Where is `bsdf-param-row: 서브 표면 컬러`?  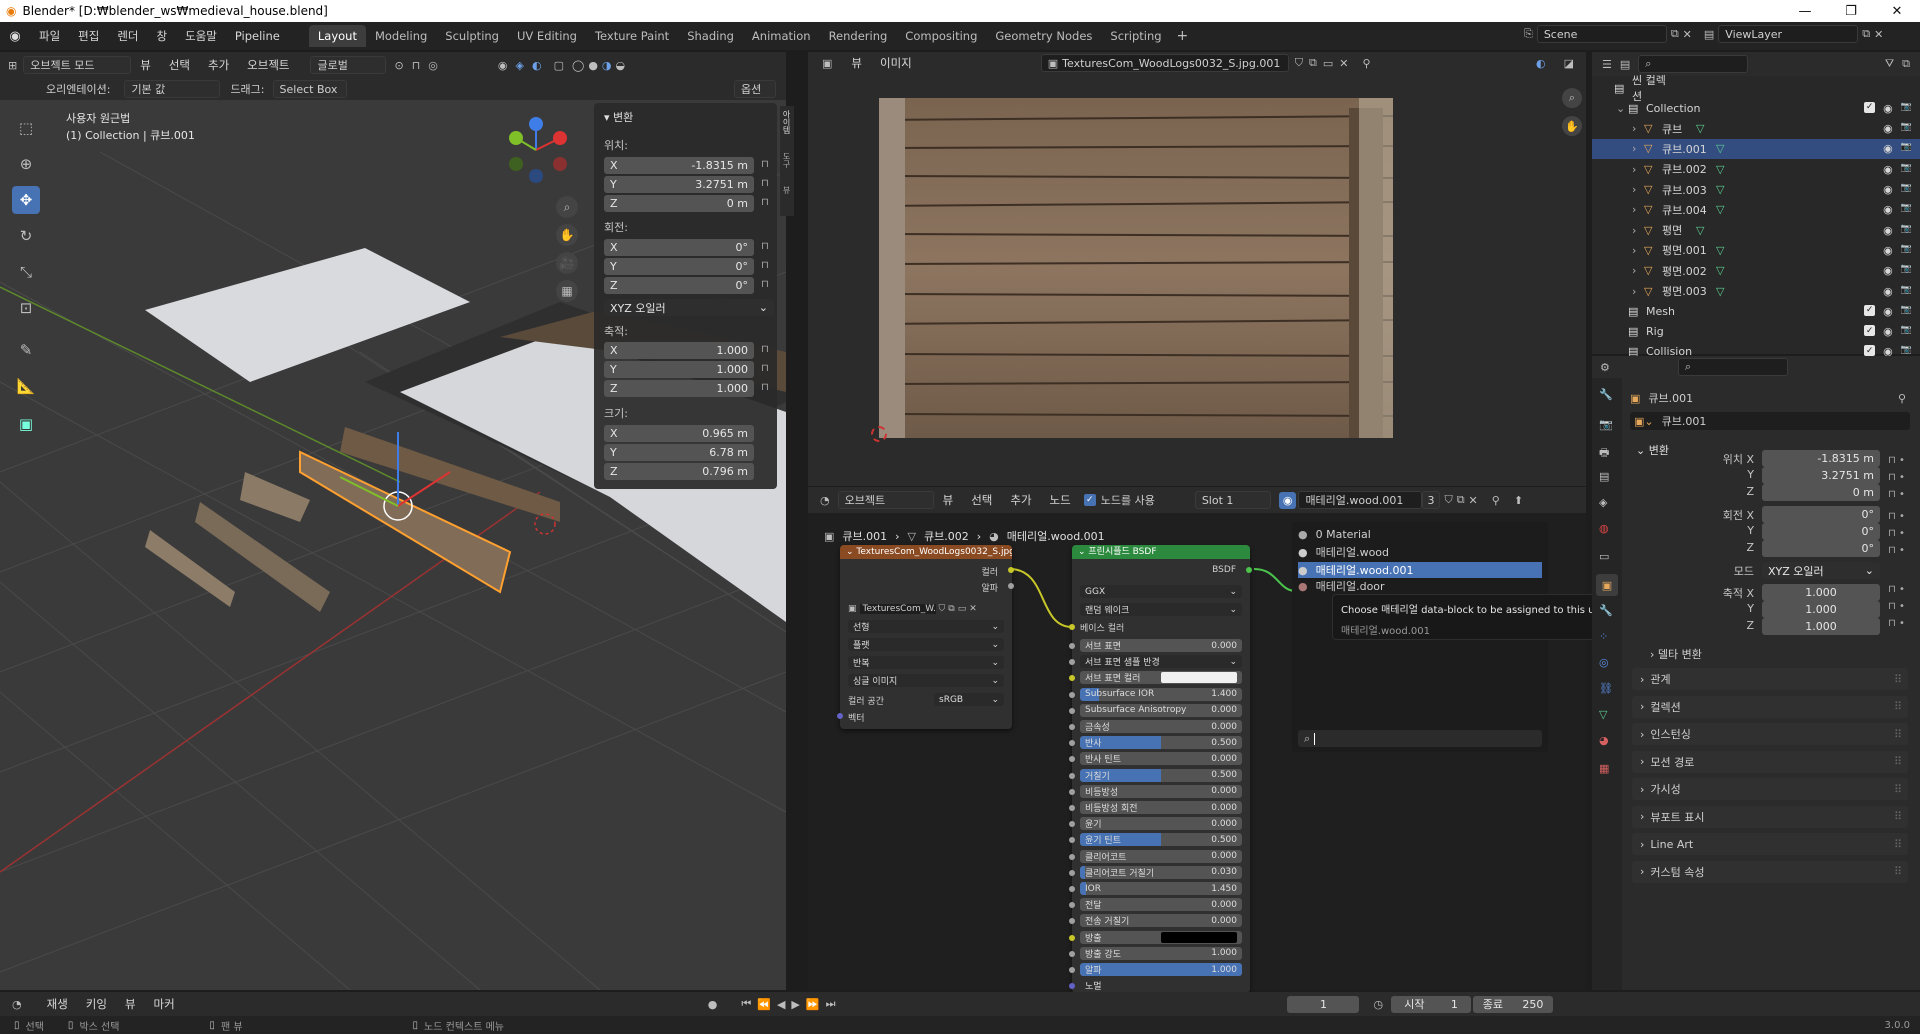
bsdf-param-row: 서브 표면 컬러 is located at coordinates (1161, 678).